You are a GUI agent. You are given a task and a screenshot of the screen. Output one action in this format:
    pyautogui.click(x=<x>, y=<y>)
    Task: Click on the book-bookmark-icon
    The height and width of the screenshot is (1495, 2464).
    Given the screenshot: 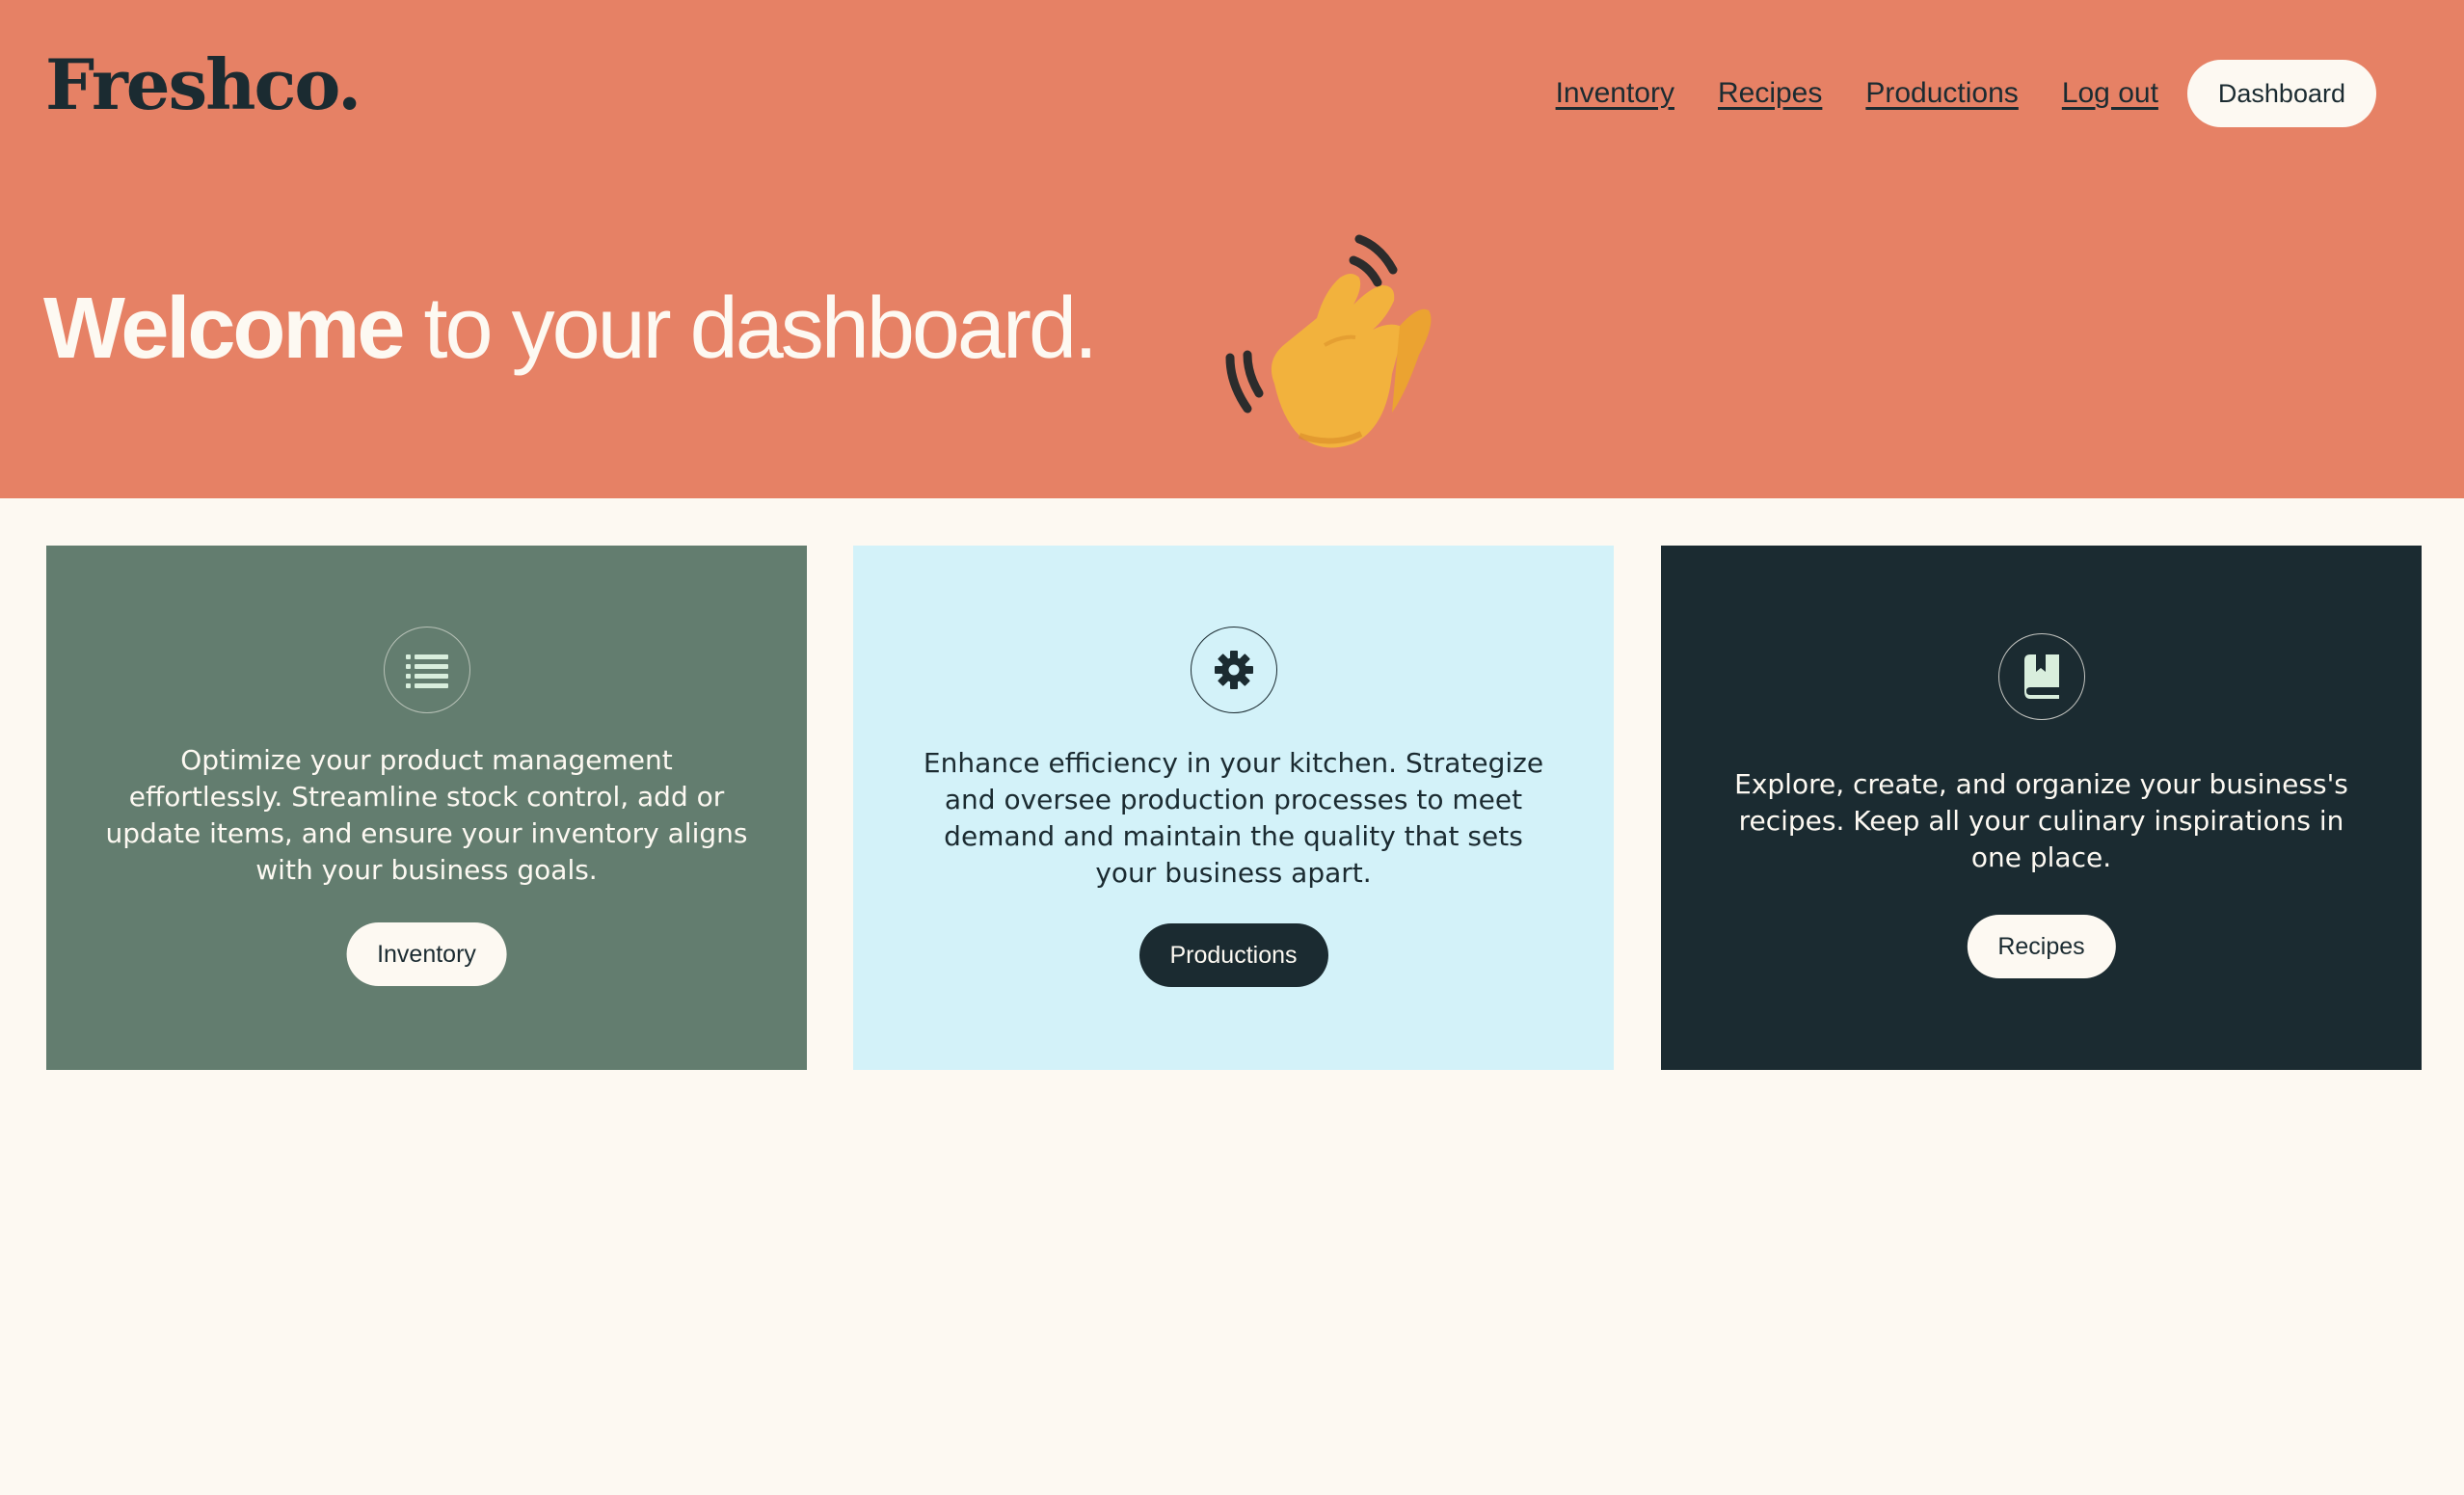 What is the action you would take?
    pyautogui.click(x=2041, y=677)
    